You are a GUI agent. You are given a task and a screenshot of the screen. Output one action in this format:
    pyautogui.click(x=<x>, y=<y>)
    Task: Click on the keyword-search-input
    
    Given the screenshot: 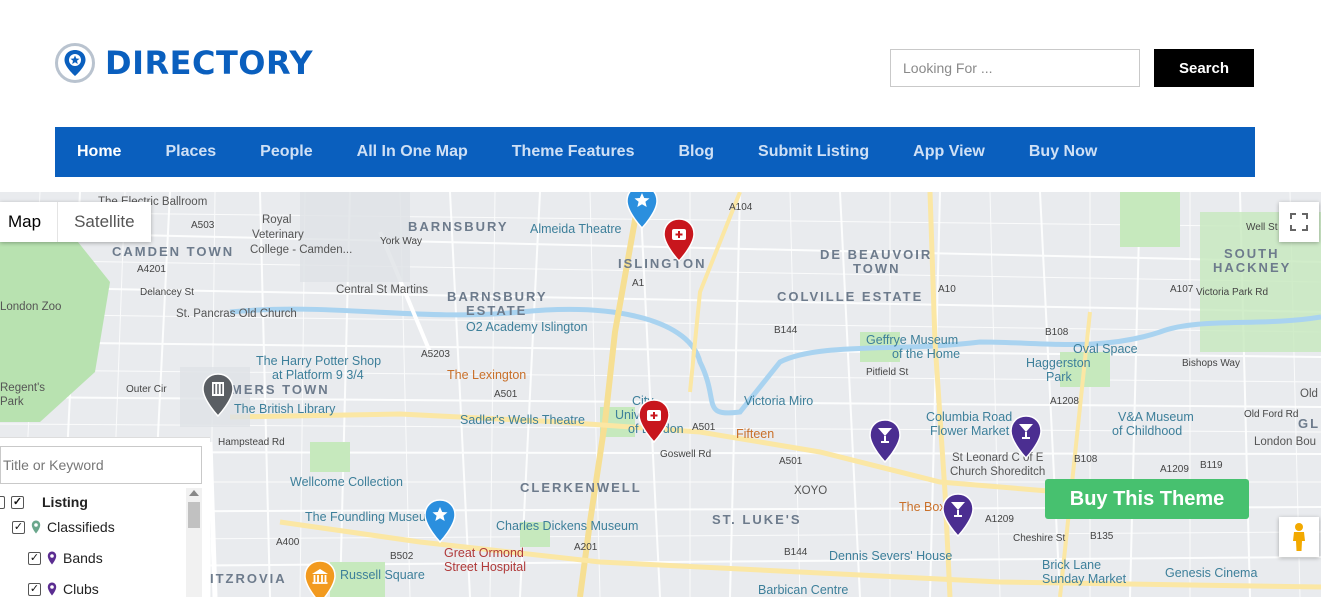 What is the action you would take?
    pyautogui.click(x=101, y=465)
    